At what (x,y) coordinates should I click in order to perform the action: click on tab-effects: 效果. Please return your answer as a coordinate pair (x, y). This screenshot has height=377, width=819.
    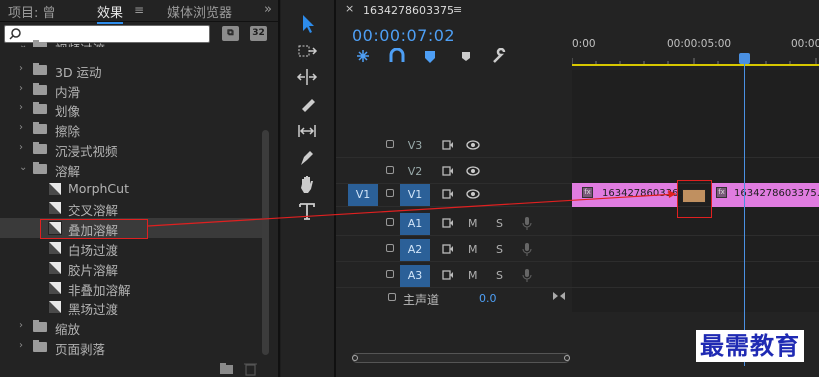
    Looking at the image, I should click on (110, 13).